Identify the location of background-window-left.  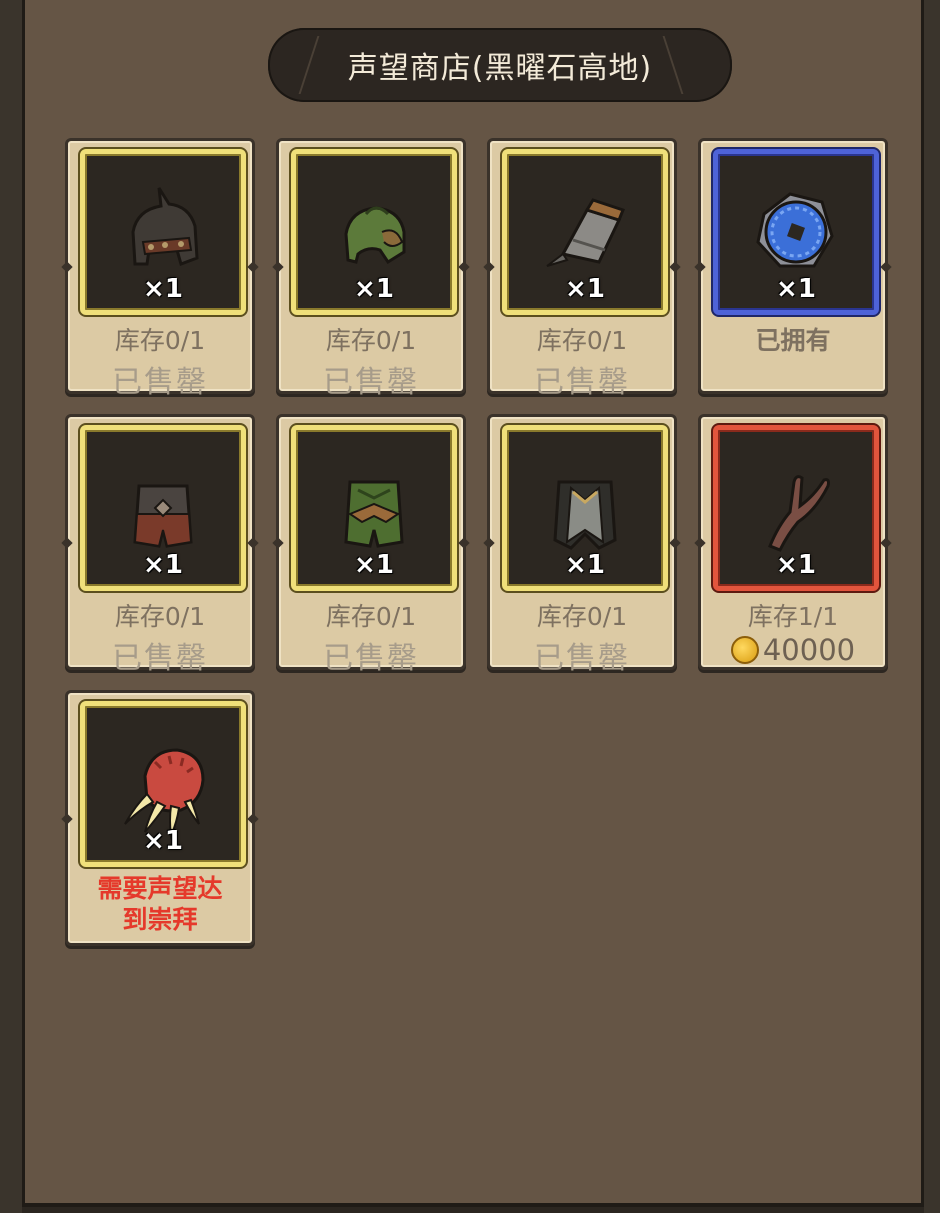
(11, 606).